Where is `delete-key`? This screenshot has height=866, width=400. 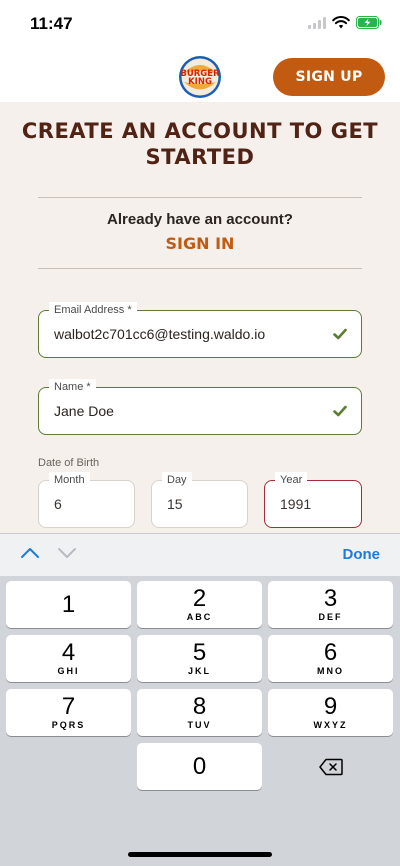
delete-key is located at coordinates (330, 766).